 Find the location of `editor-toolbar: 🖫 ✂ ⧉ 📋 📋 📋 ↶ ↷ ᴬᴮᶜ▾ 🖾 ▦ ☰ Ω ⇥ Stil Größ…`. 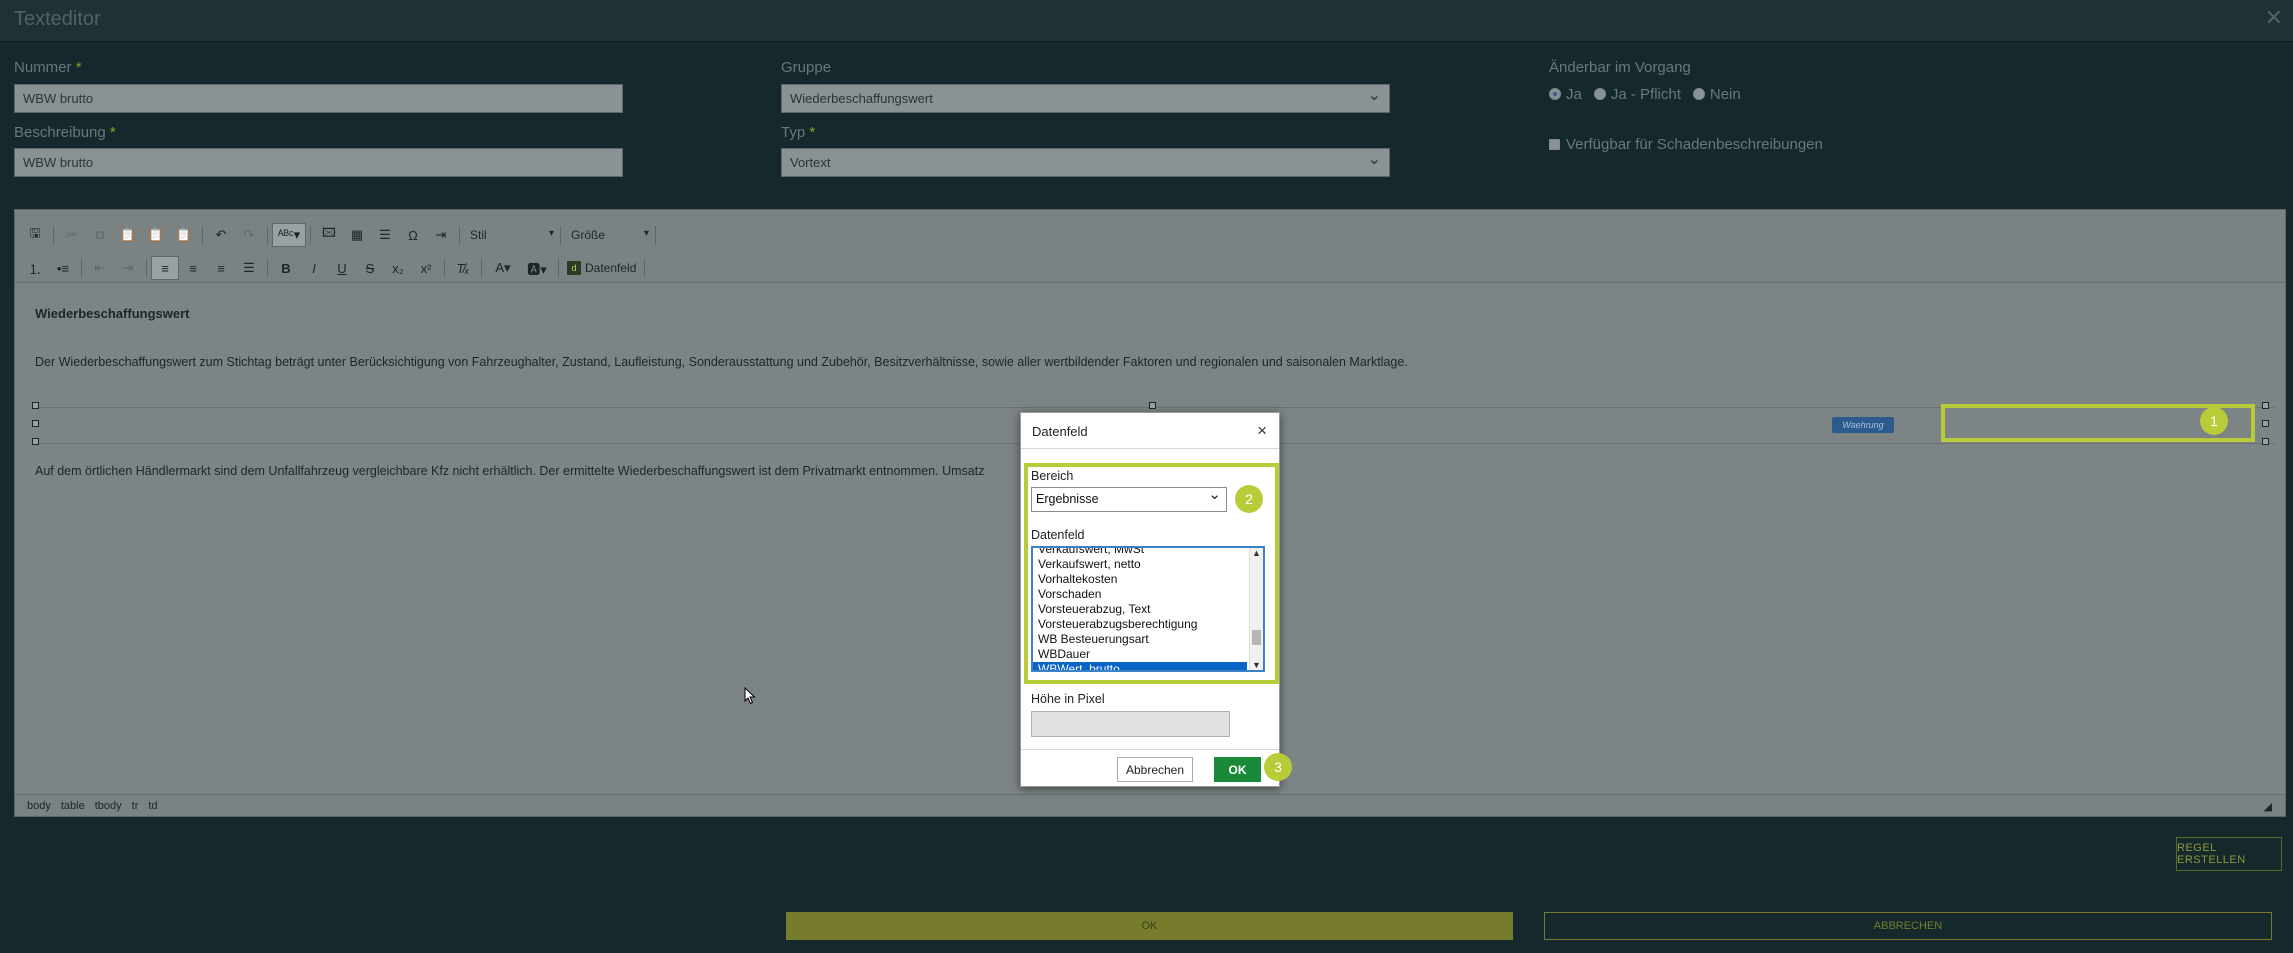

editor-toolbar: 🖫 ✂ ⧉ 📋 📋 📋 ↶ ↷ ᴬᴮᶜ▾ 🖾 ▦ ☰ Ω ⇥ Stil Größ… is located at coordinates (1150, 246).